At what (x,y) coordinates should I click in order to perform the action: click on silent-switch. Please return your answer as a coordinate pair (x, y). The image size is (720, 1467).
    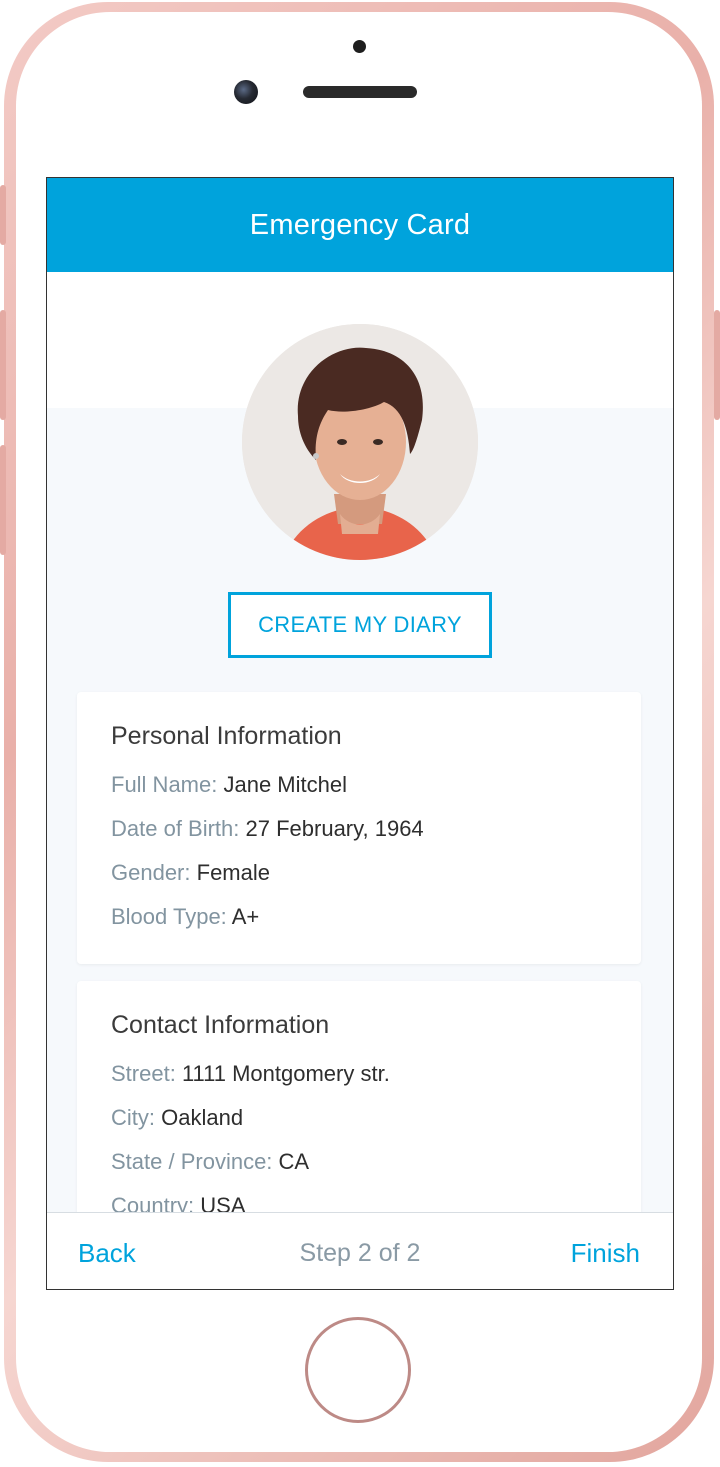
    Looking at the image, I should click on (3, 215).